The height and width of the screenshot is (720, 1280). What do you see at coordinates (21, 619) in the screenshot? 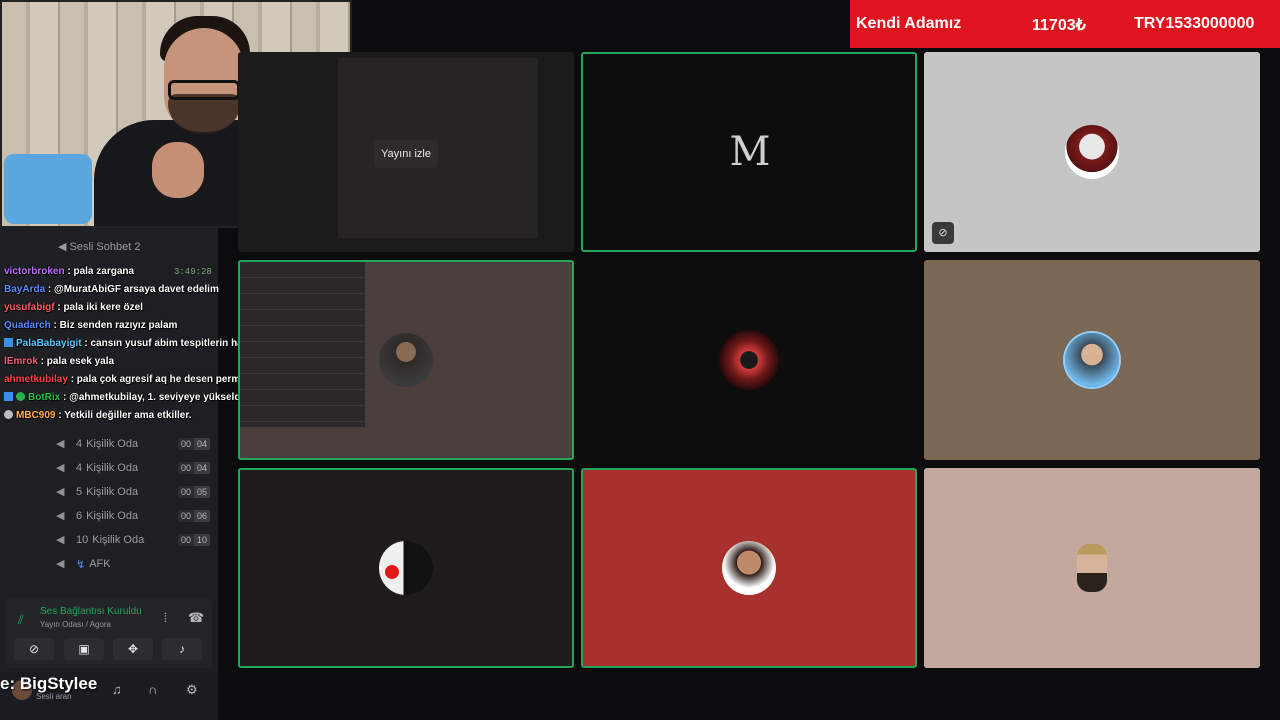
I see `signal-icon: ⫽` at bounding box center [21, 619].